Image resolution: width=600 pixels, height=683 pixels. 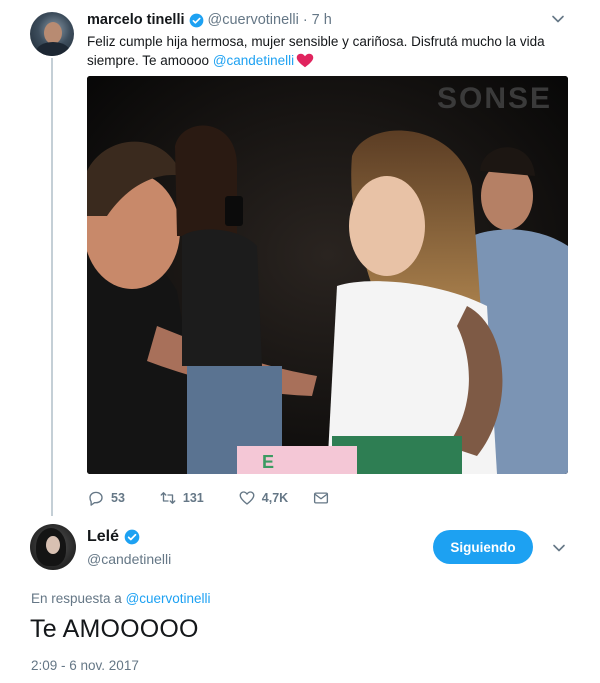 I want to click on tweet-actions: 53 131 4,7K, so click(x=220, y=498).